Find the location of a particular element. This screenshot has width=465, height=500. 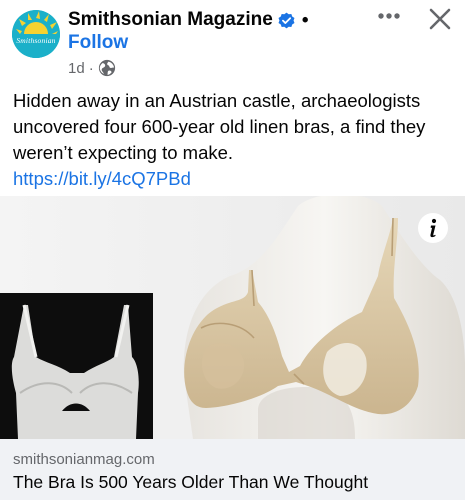

post-link: https://bit.ly/4cQ7PBd is located at coordinates (235, 179).